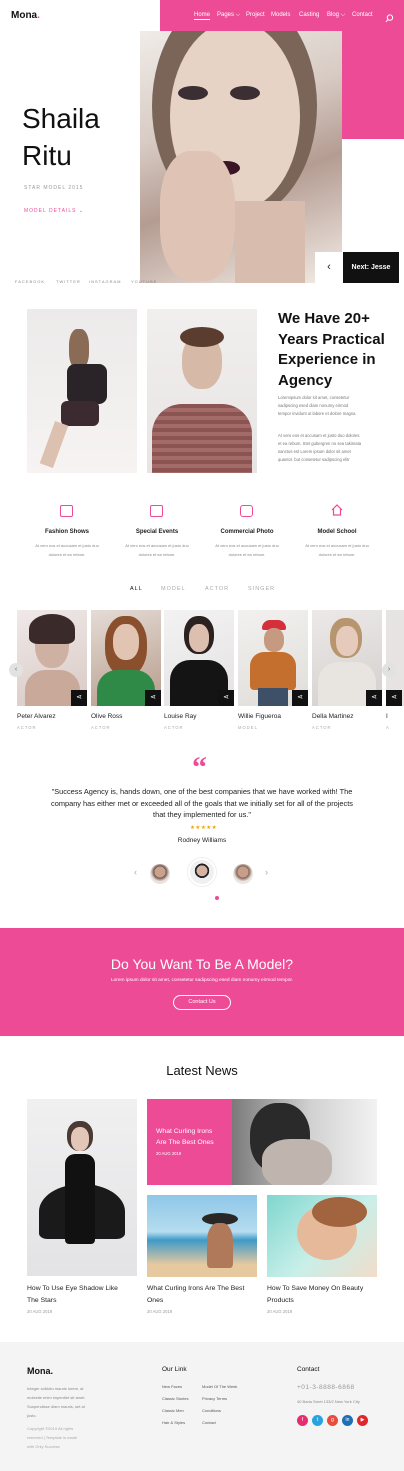 The height and width of the screenshot is (1471, 404). I want to click on news-photo-hair, so click(304, 1142).